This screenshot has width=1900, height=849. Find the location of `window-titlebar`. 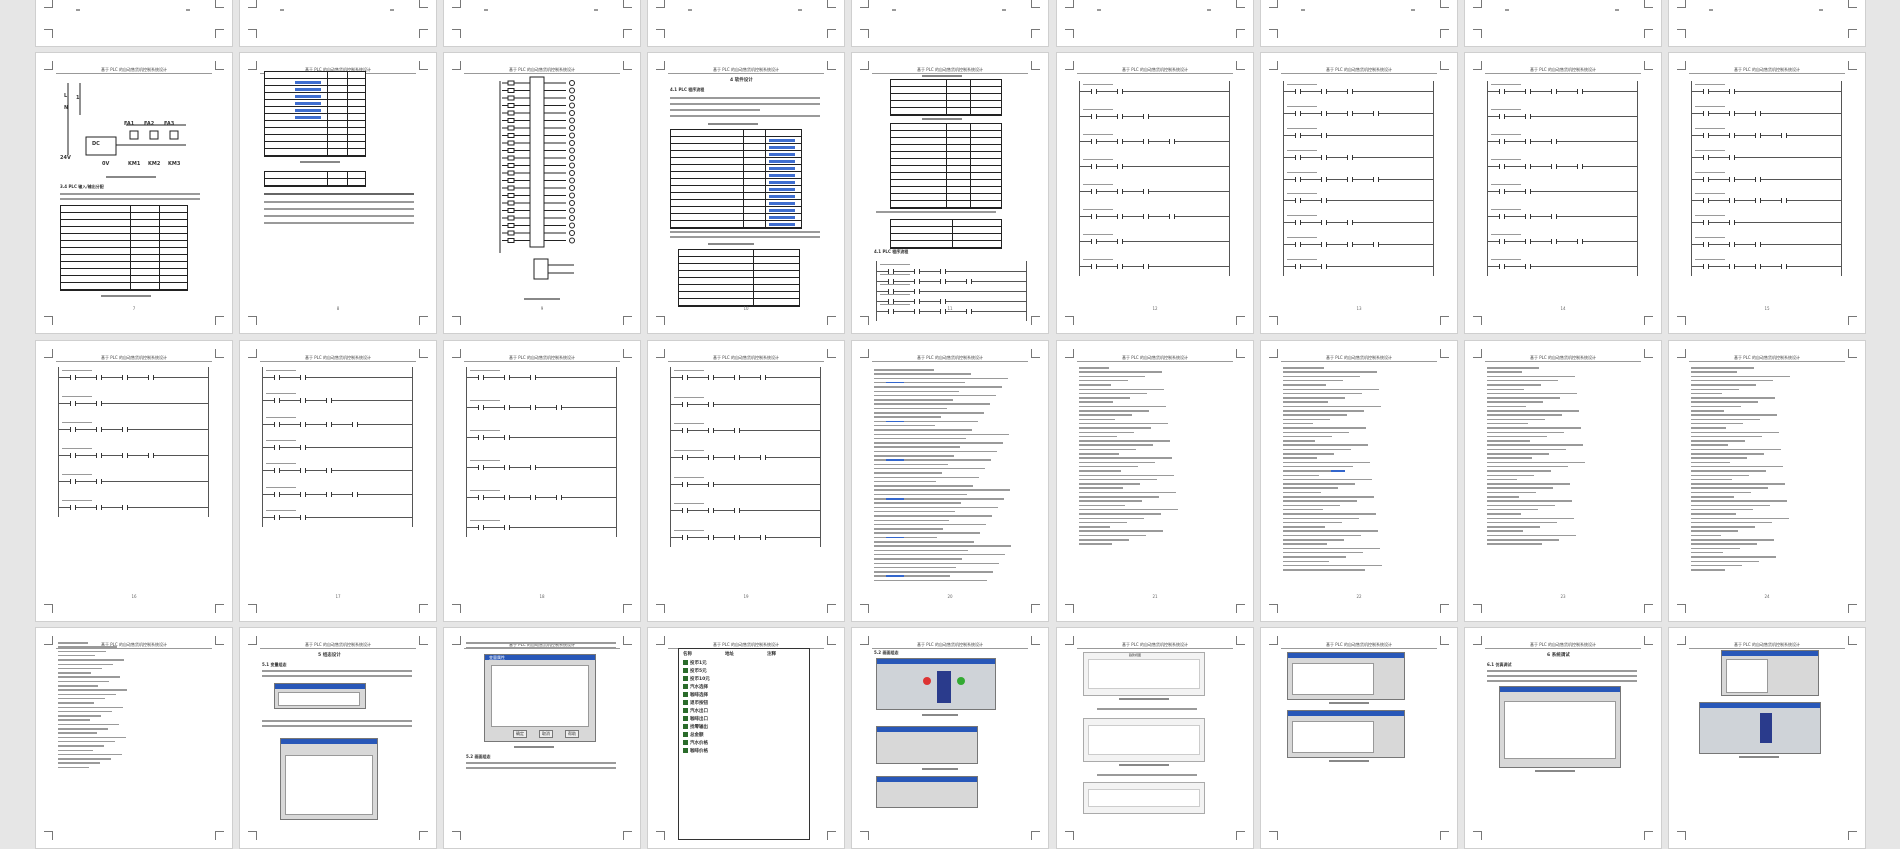

window-titlebar is located at coordinates (1560, 689).